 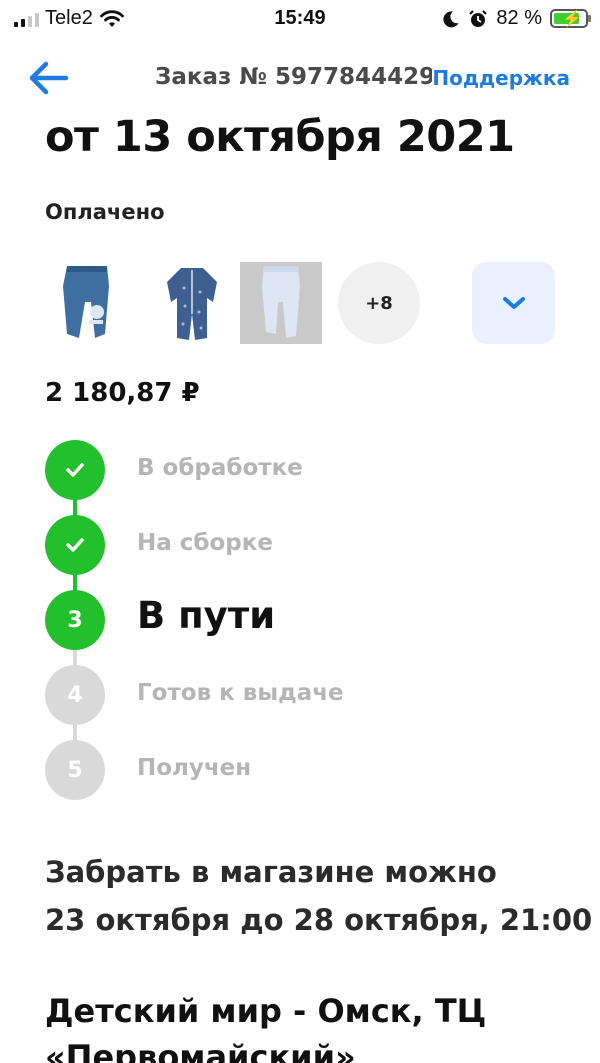 I want to click on step-label: Получен, so click(x=194, y=768).